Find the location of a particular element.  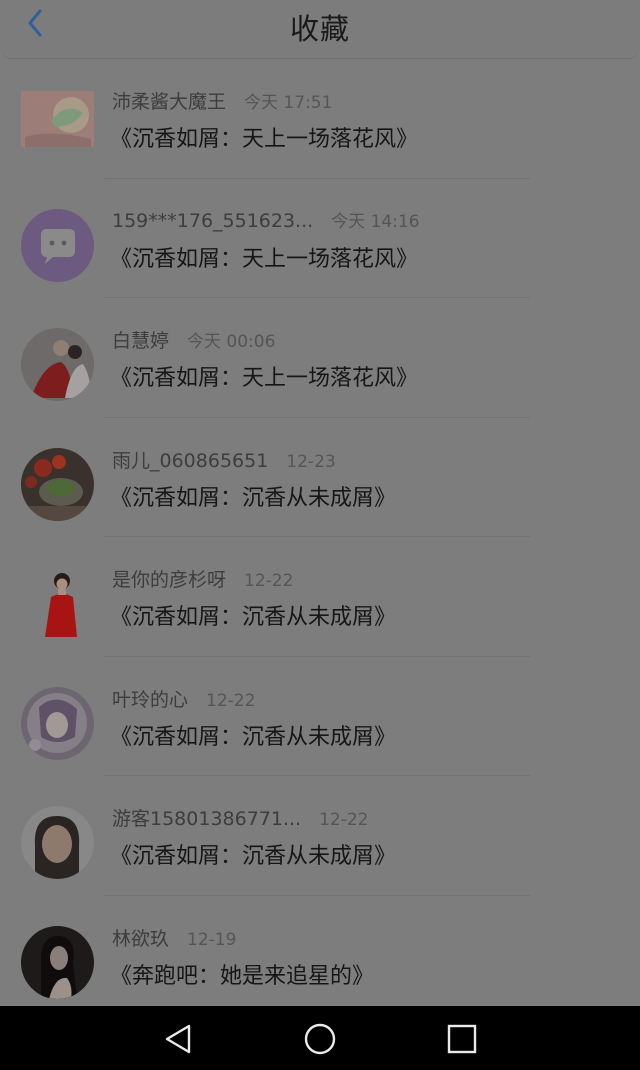

dark-portrait-avatar is located at coordinates (57, 962).